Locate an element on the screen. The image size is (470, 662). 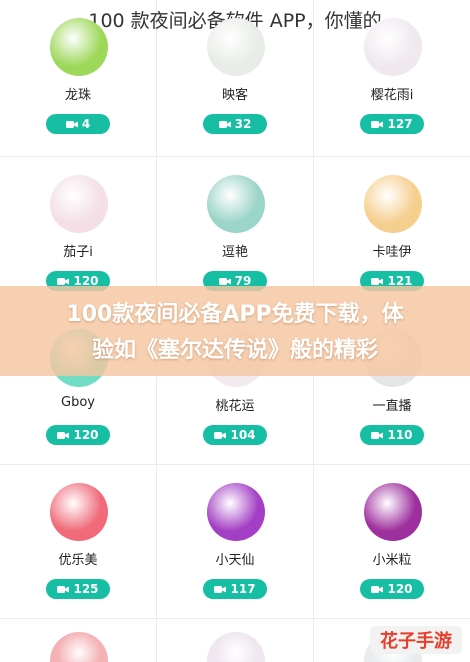
promo-banner: 100款夜间必备APP免费下载，体 验如《塞尔达传说》般的精彩 is located at coordinates (235, 331).